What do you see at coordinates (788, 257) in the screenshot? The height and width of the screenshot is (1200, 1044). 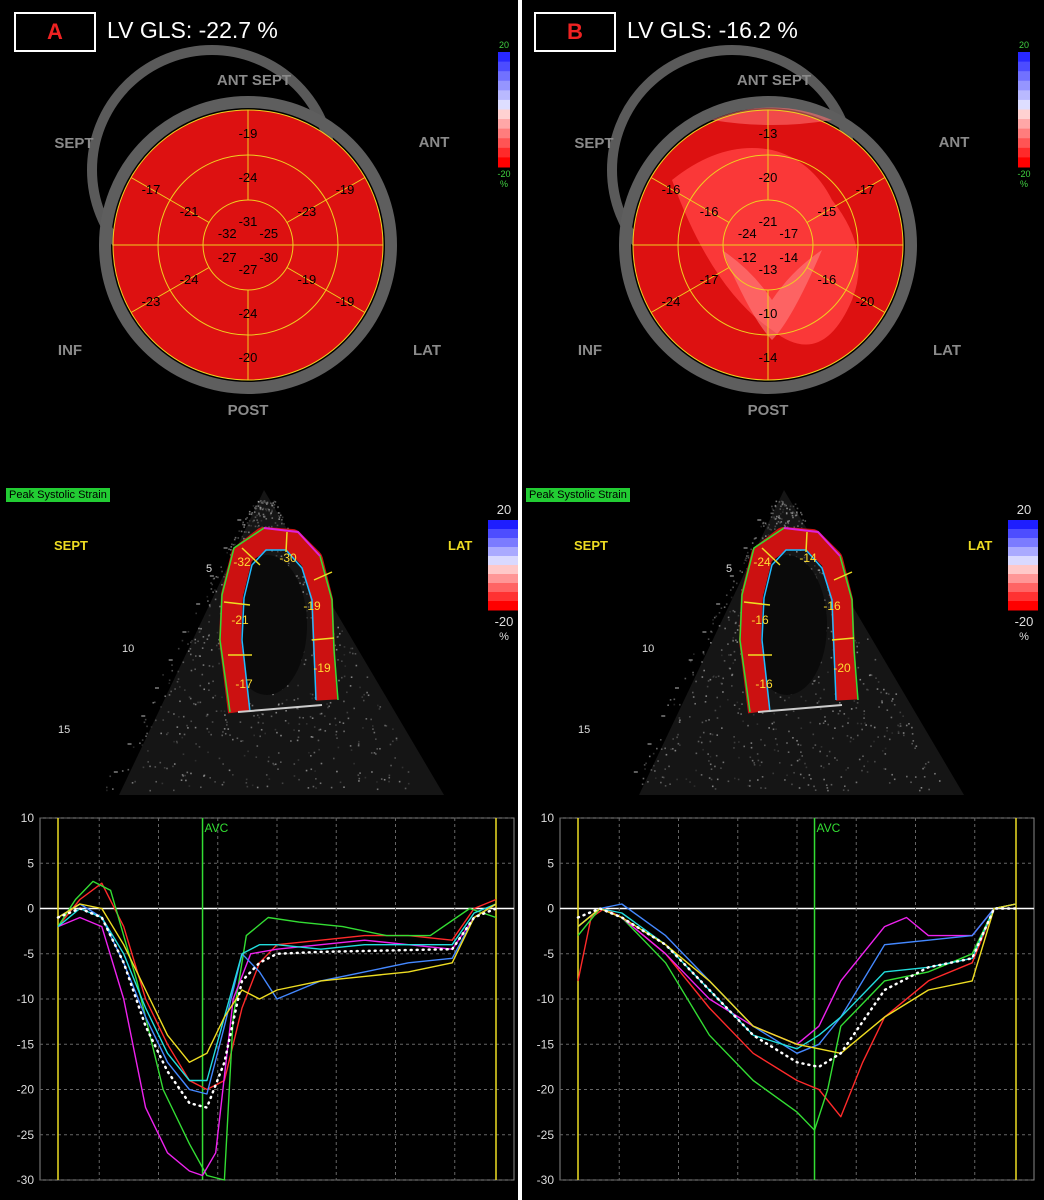 I see `segment-value-apical: -14` at bounding box center [788, 257].